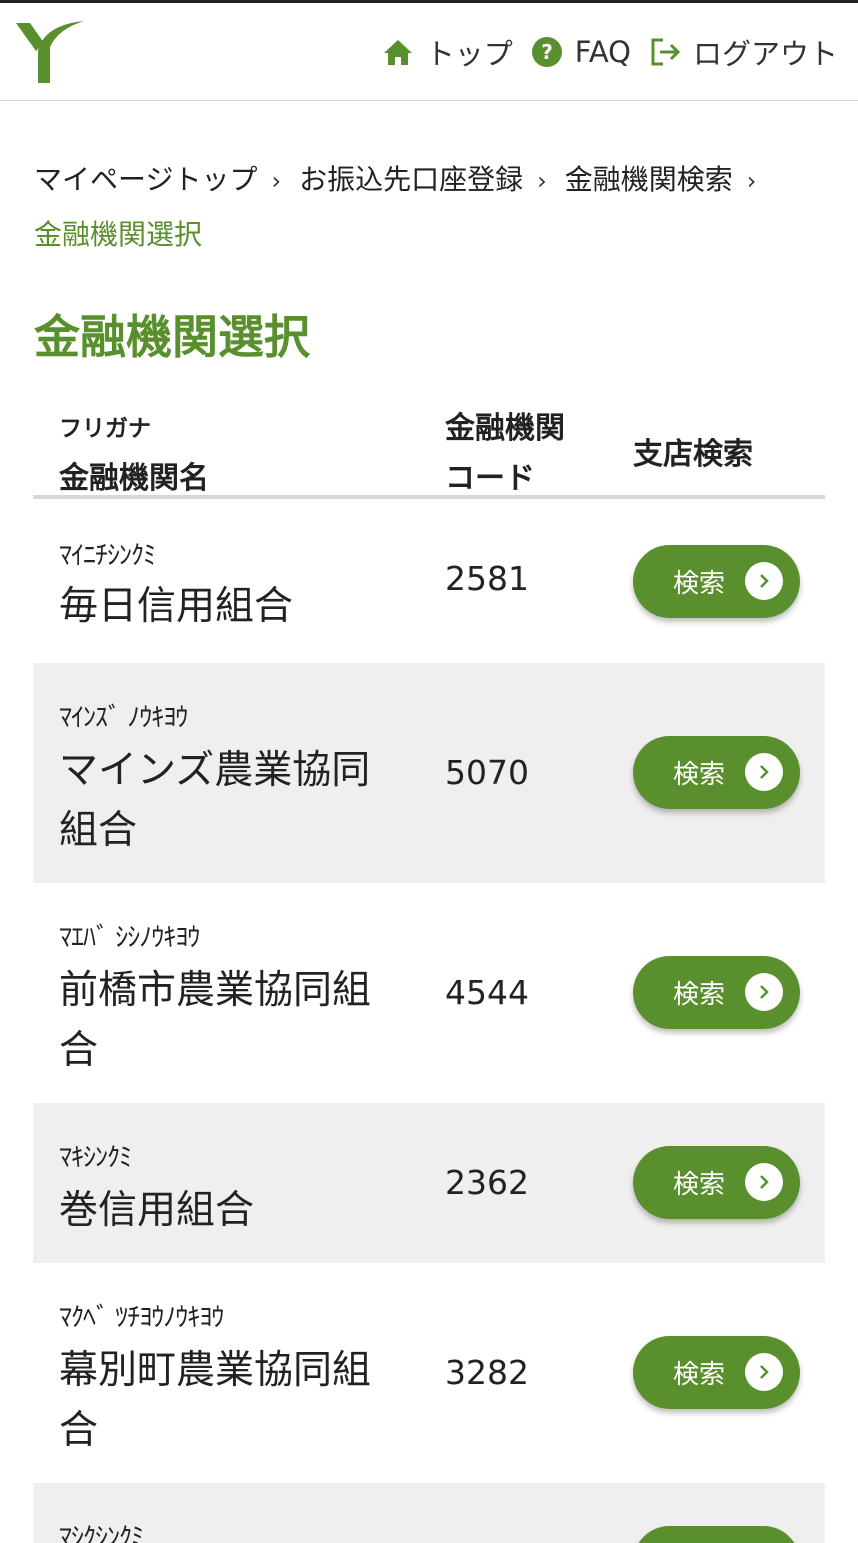 Image resolution: width=858 pixels, height=1543 pixels. What do you see at coordinates (469, 54) in the screenshot?
I see `nav-top-label: トップ` at bounding box center [469, 54].